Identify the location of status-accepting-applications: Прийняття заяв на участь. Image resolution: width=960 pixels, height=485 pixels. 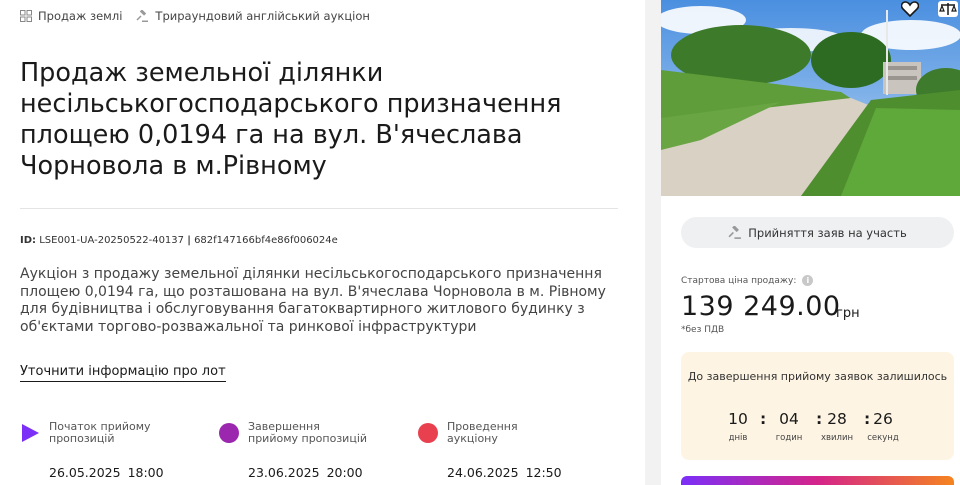
(817, 232).